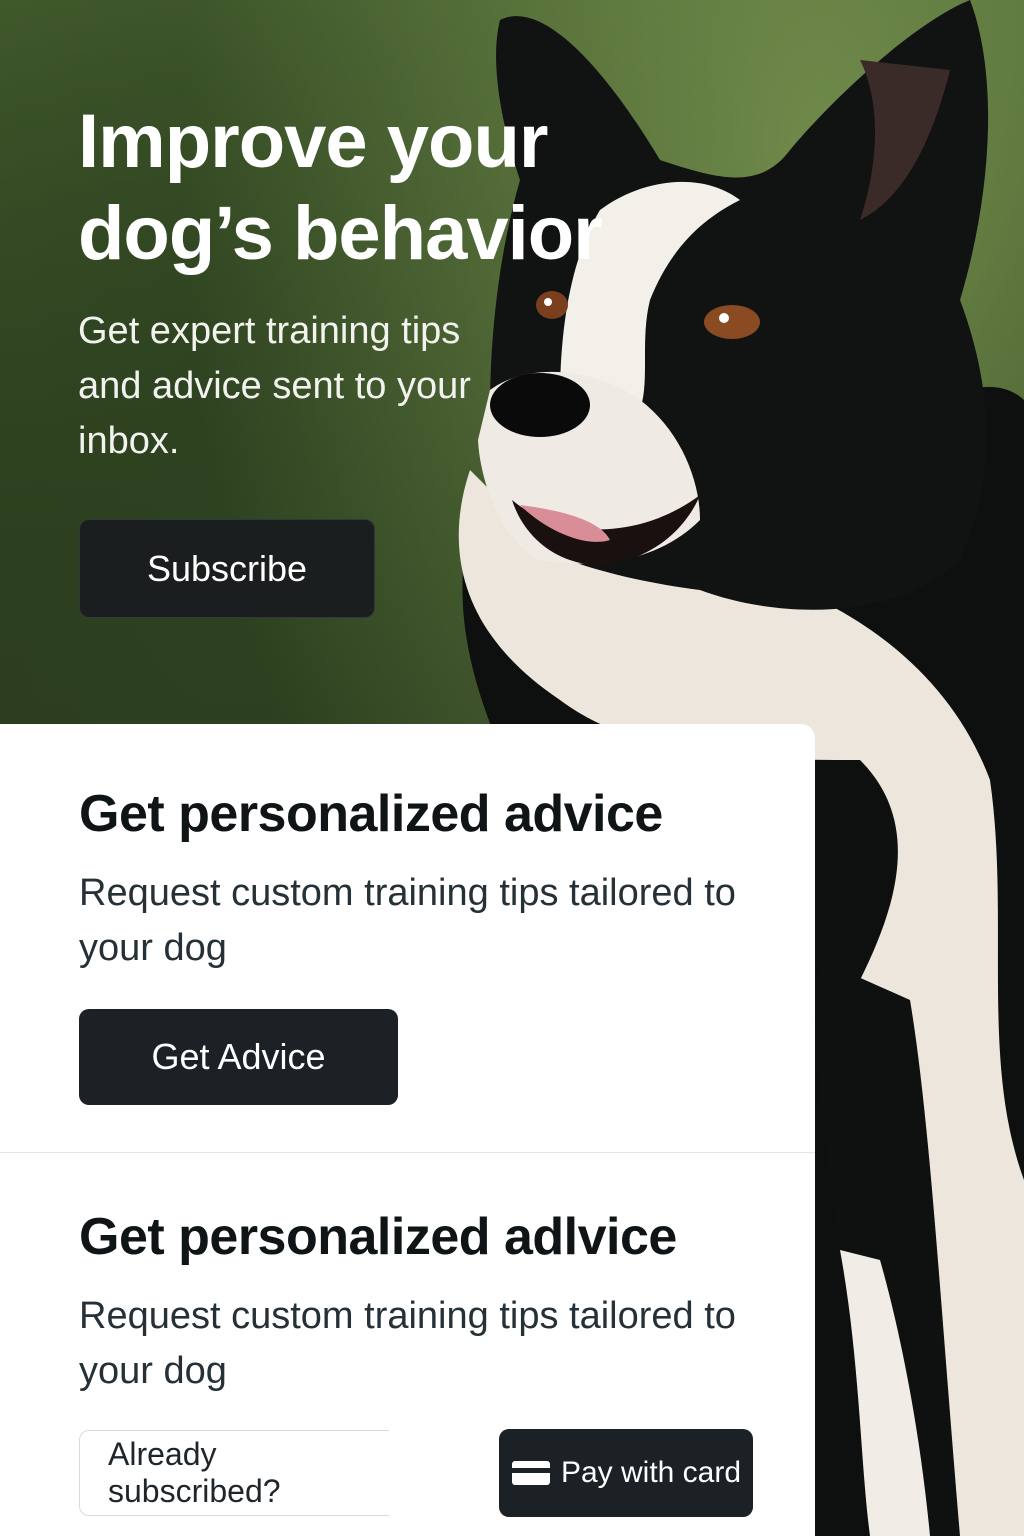 Image resolution: width=1024 pixels, height=1536 pixels. Describe the element at coordinates (371, 814) in the screenshot. I see `section-title: Get personalized advice` at that location.